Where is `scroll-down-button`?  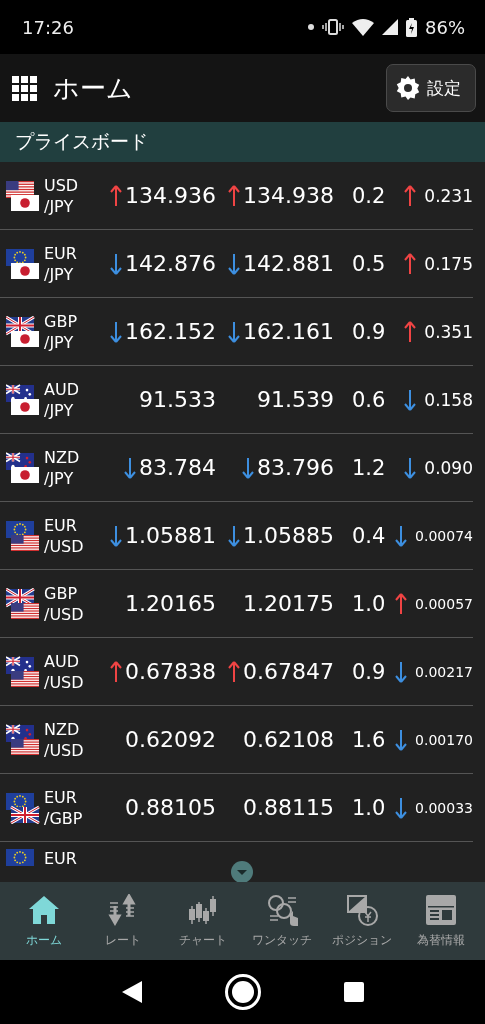
scroll-down-button is located at coordinates (242, 871).